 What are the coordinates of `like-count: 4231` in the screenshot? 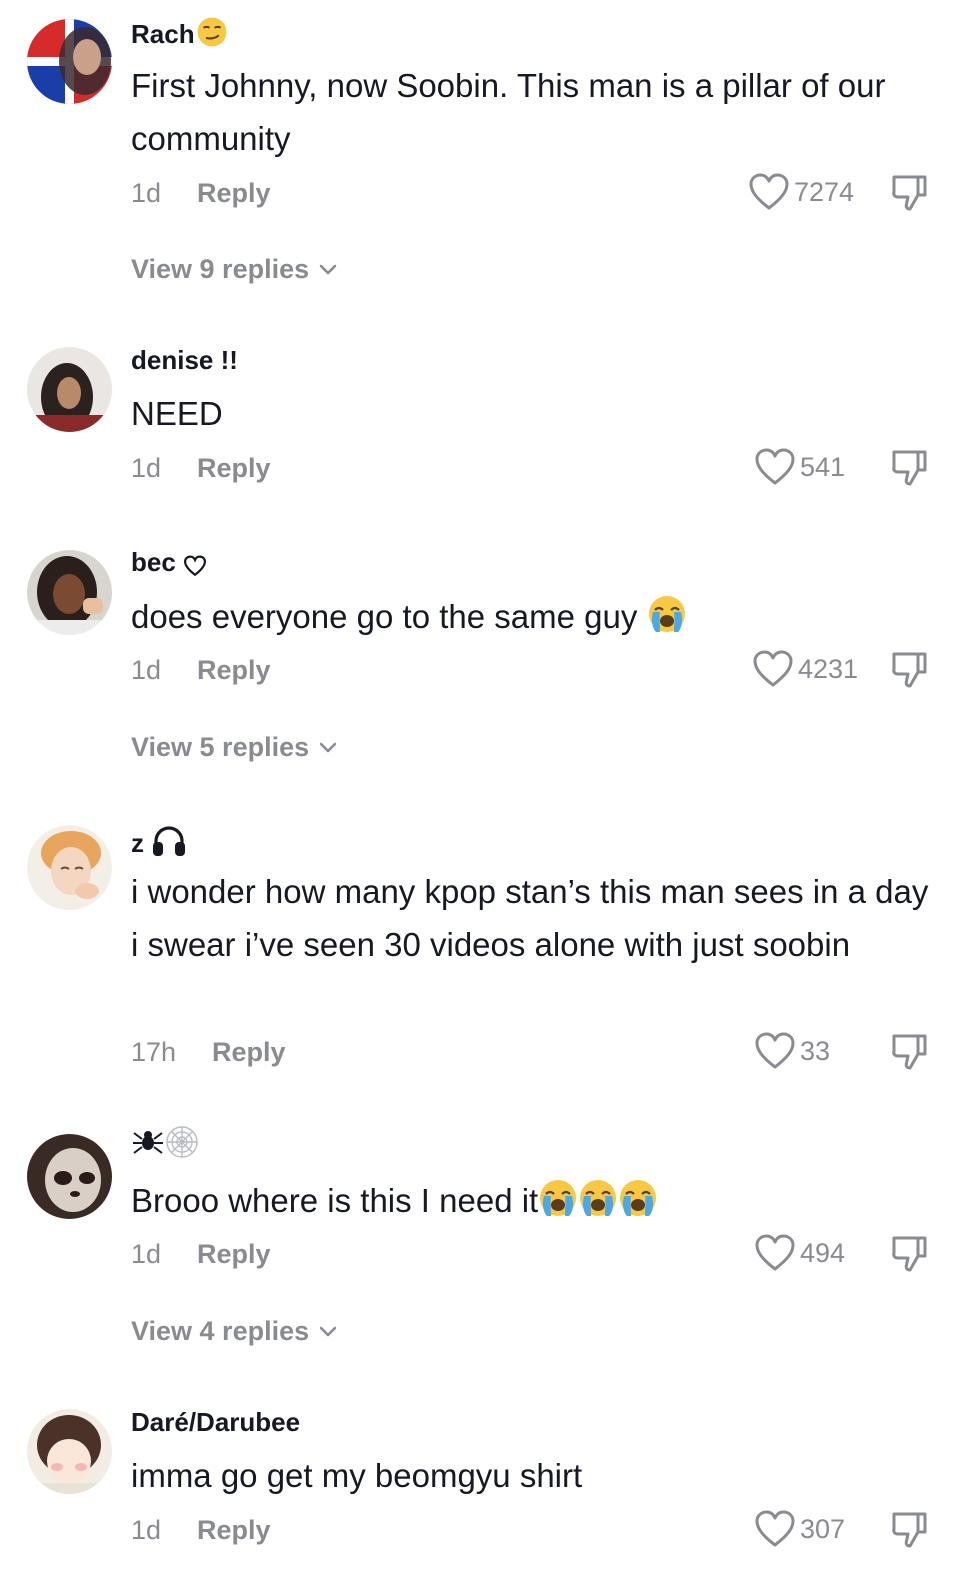 It's located at (828, 669).